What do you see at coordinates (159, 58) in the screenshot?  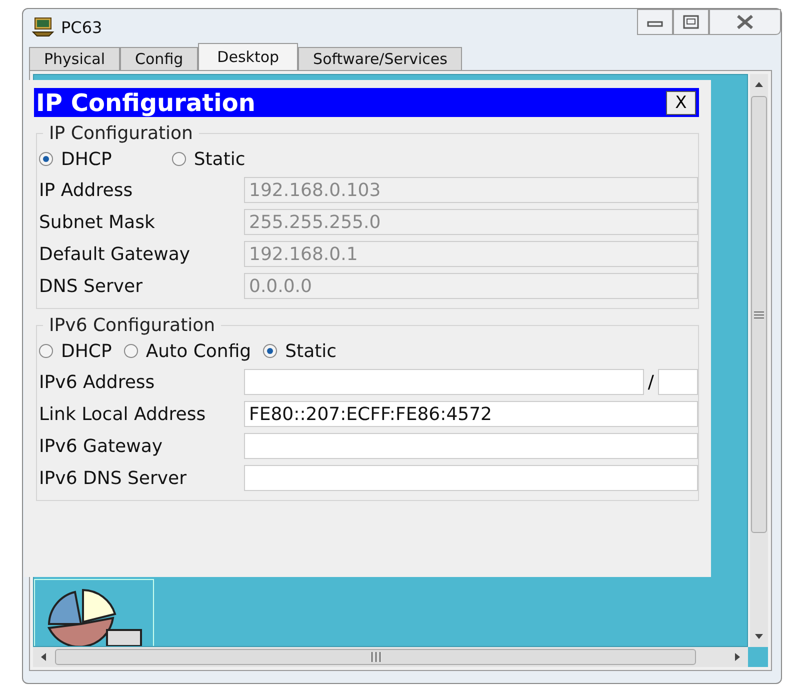 I see `tab: Config` at bounding box center [159, 58].